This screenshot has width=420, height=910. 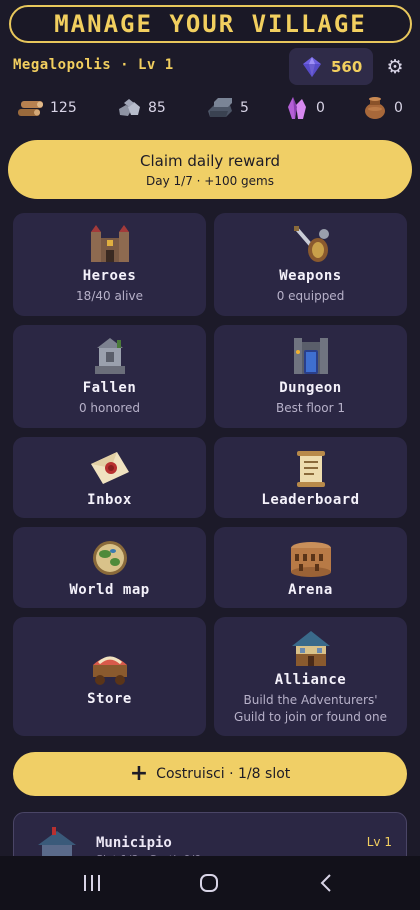 What do you see at coordinates (311, 244) in the screenshot?
I see `sword-shield-icon` at bounding box center [311, 244].